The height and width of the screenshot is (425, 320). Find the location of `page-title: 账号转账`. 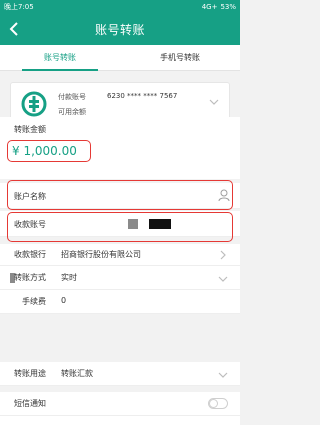

page-title: 账号转账 is located at coordinates (119, 29).